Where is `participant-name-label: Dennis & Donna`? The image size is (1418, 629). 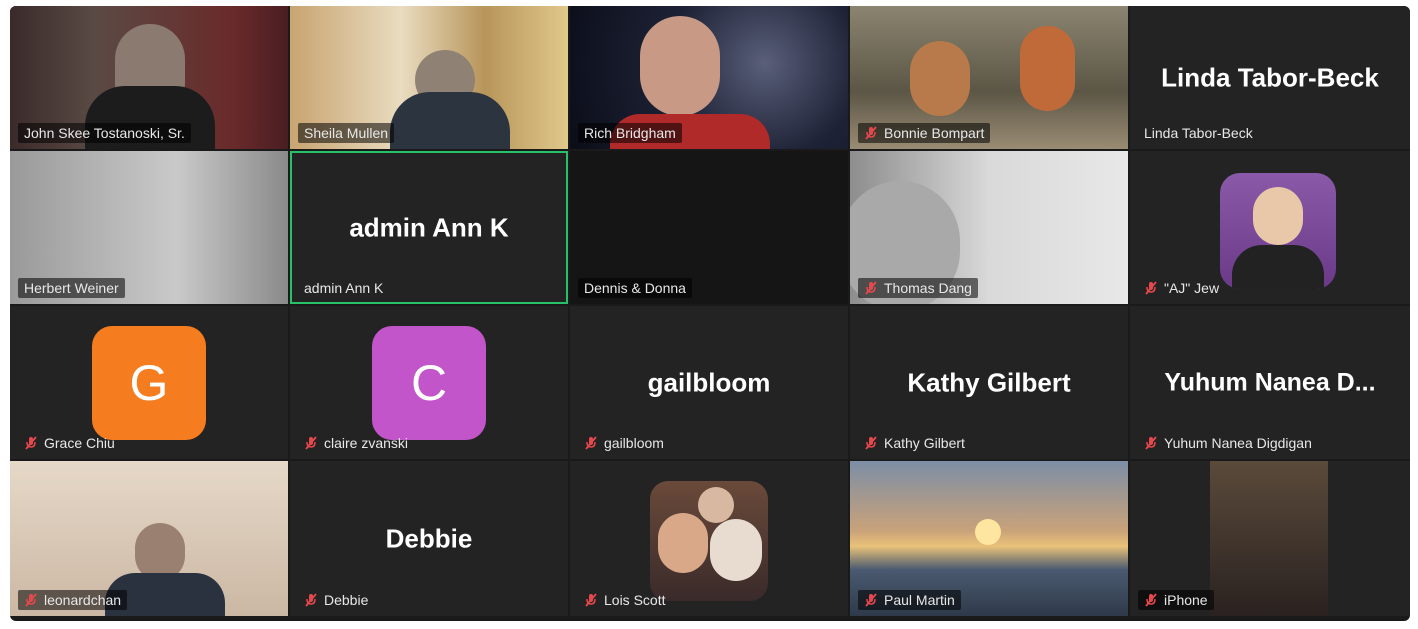
participant-name-label: Dennis & Donna is located at coordinates (635, 288).